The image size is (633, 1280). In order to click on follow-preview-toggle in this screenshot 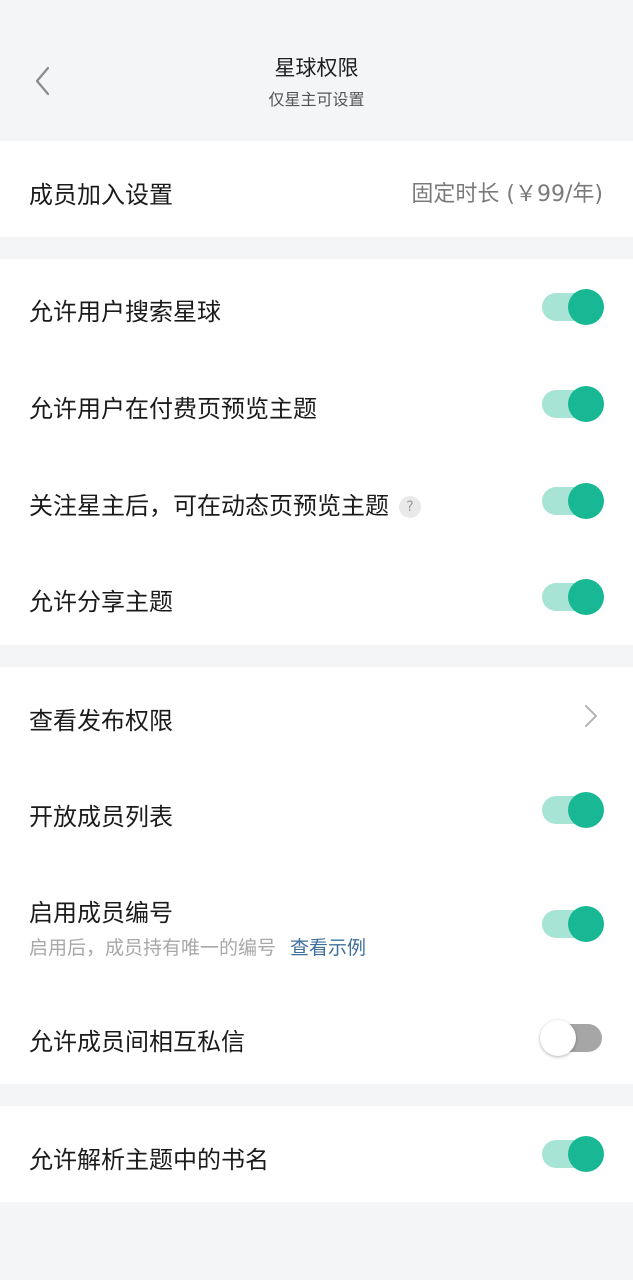, I will do `click(573, 501)`.